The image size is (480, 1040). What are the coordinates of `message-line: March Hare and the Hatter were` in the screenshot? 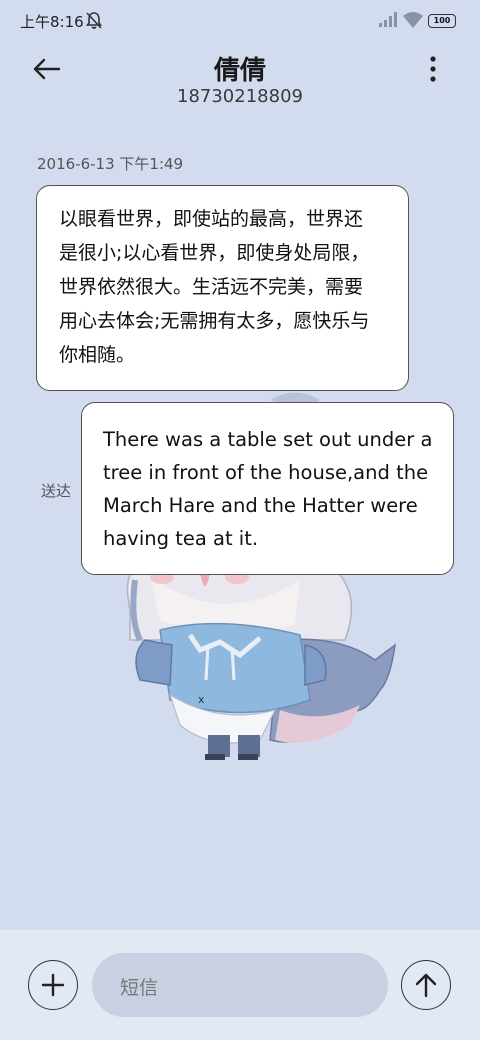 It's located at (260, 505).